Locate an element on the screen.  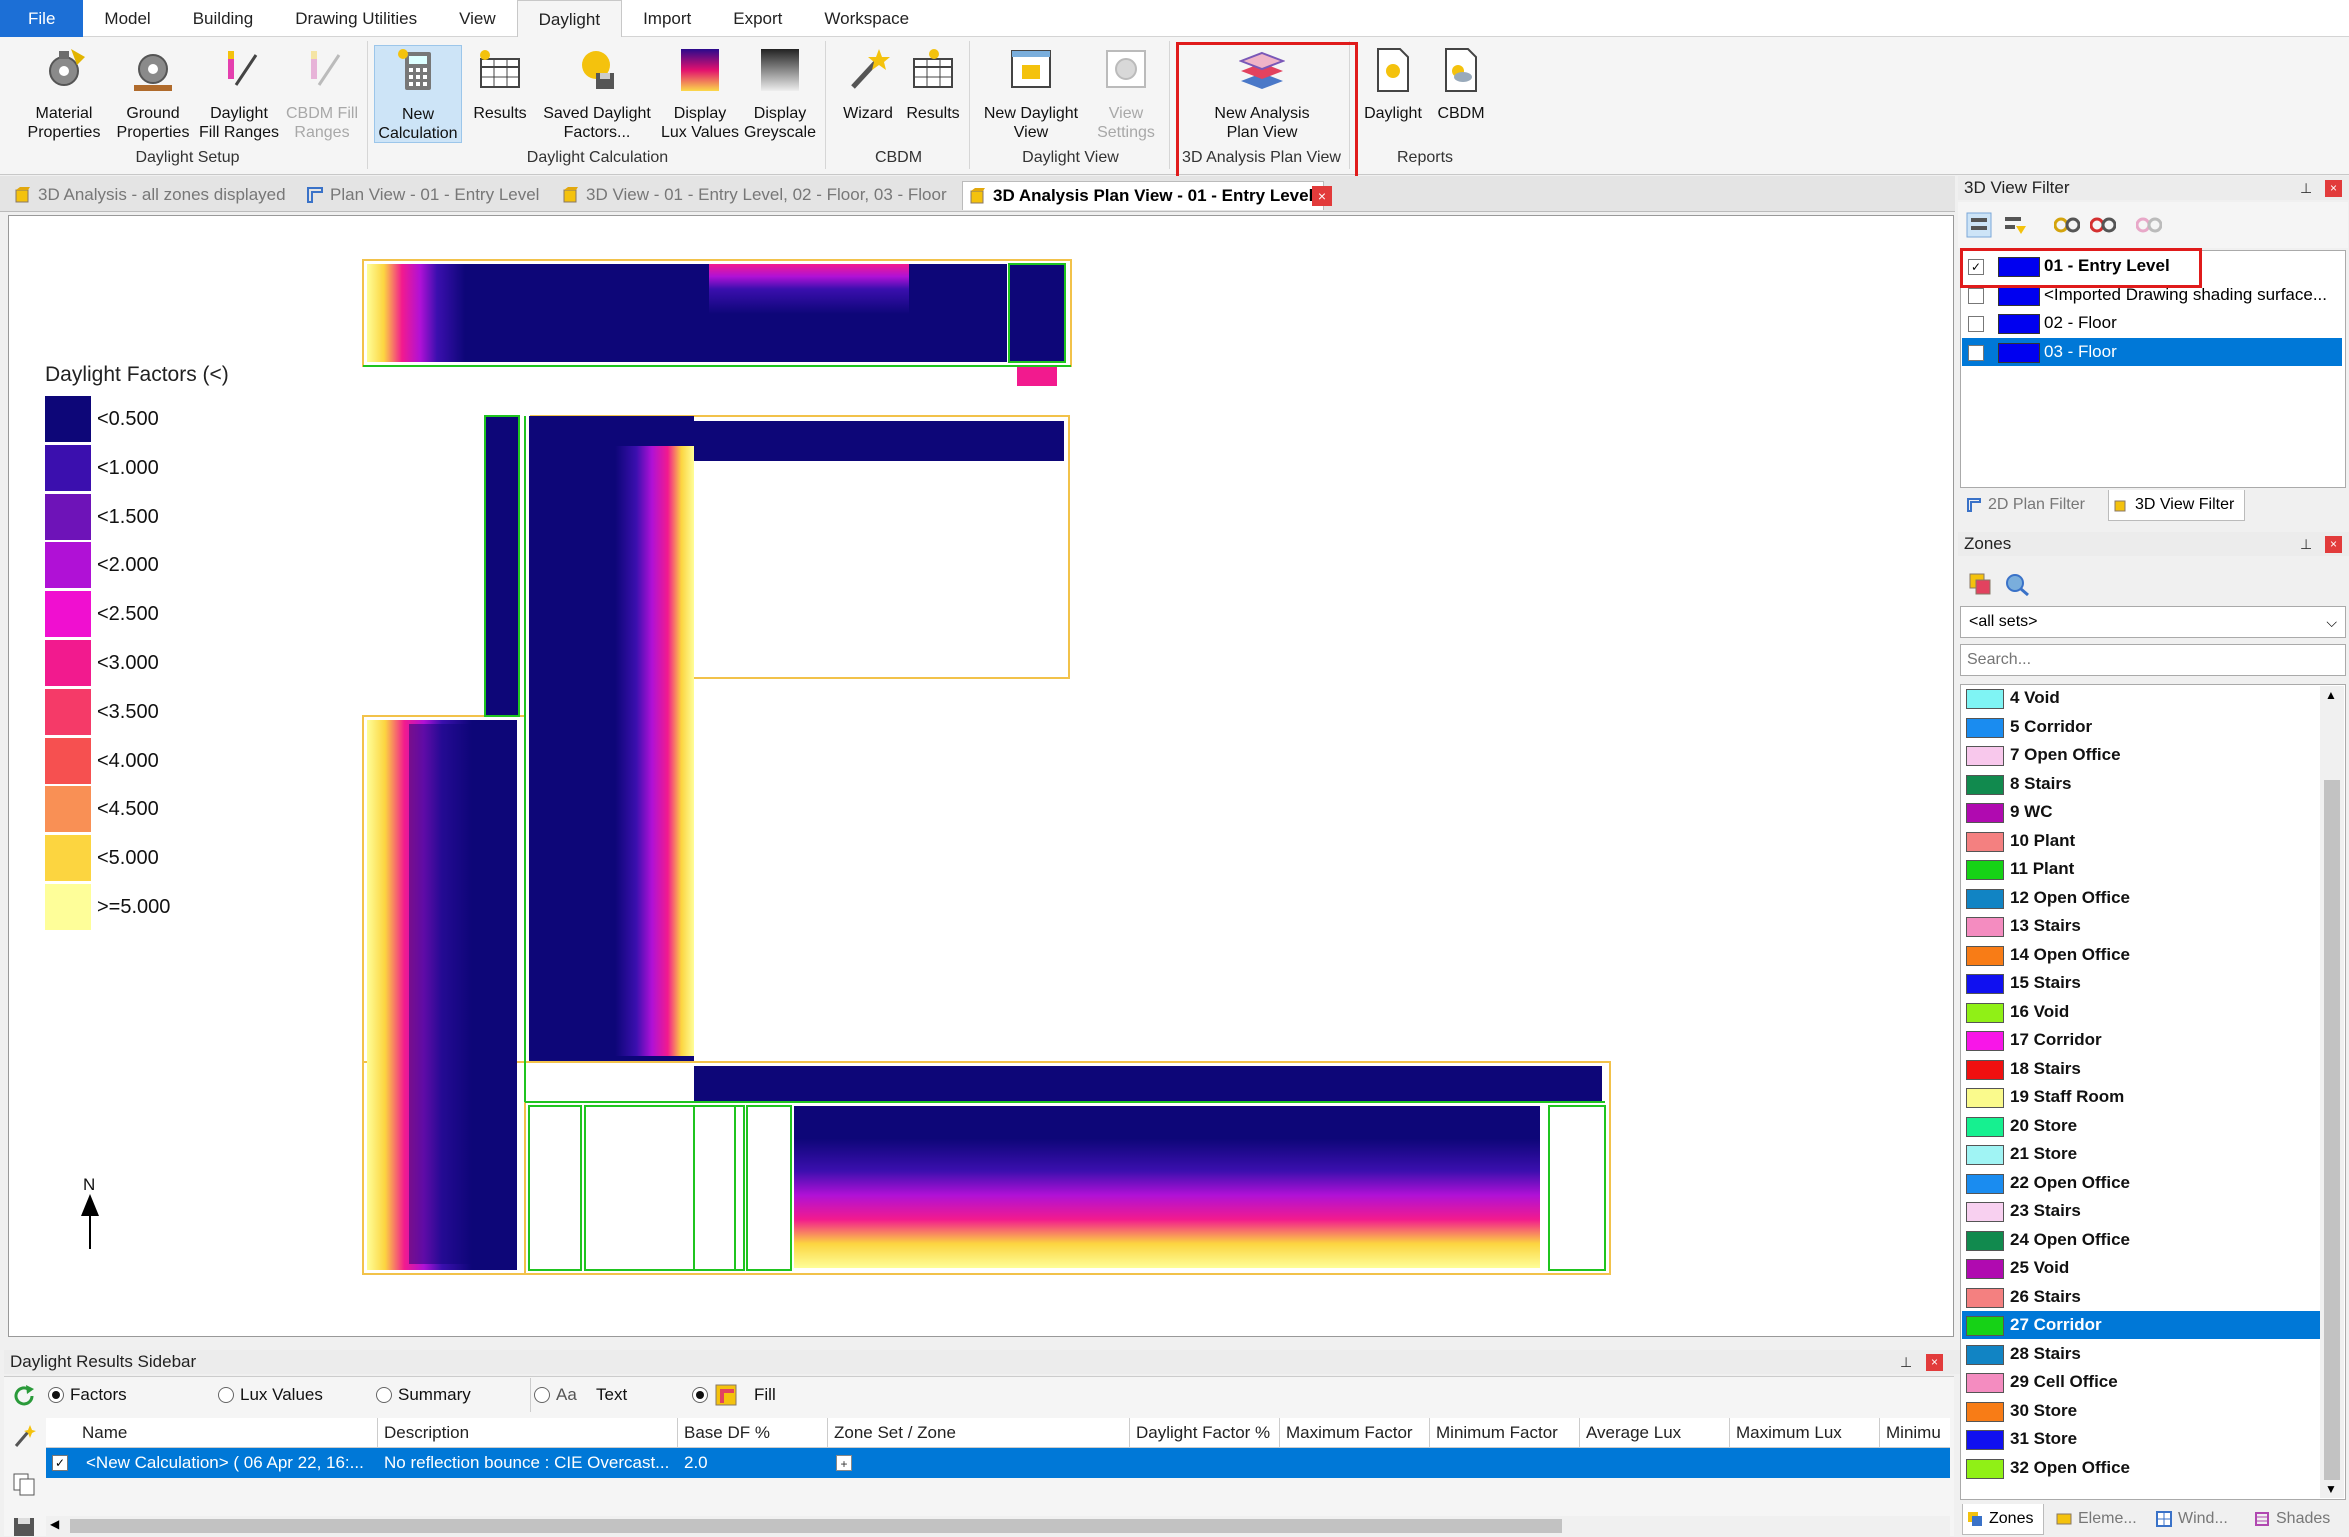
col-minimum-factor: Minimum Factor is located at coordinates (1505, 1433).